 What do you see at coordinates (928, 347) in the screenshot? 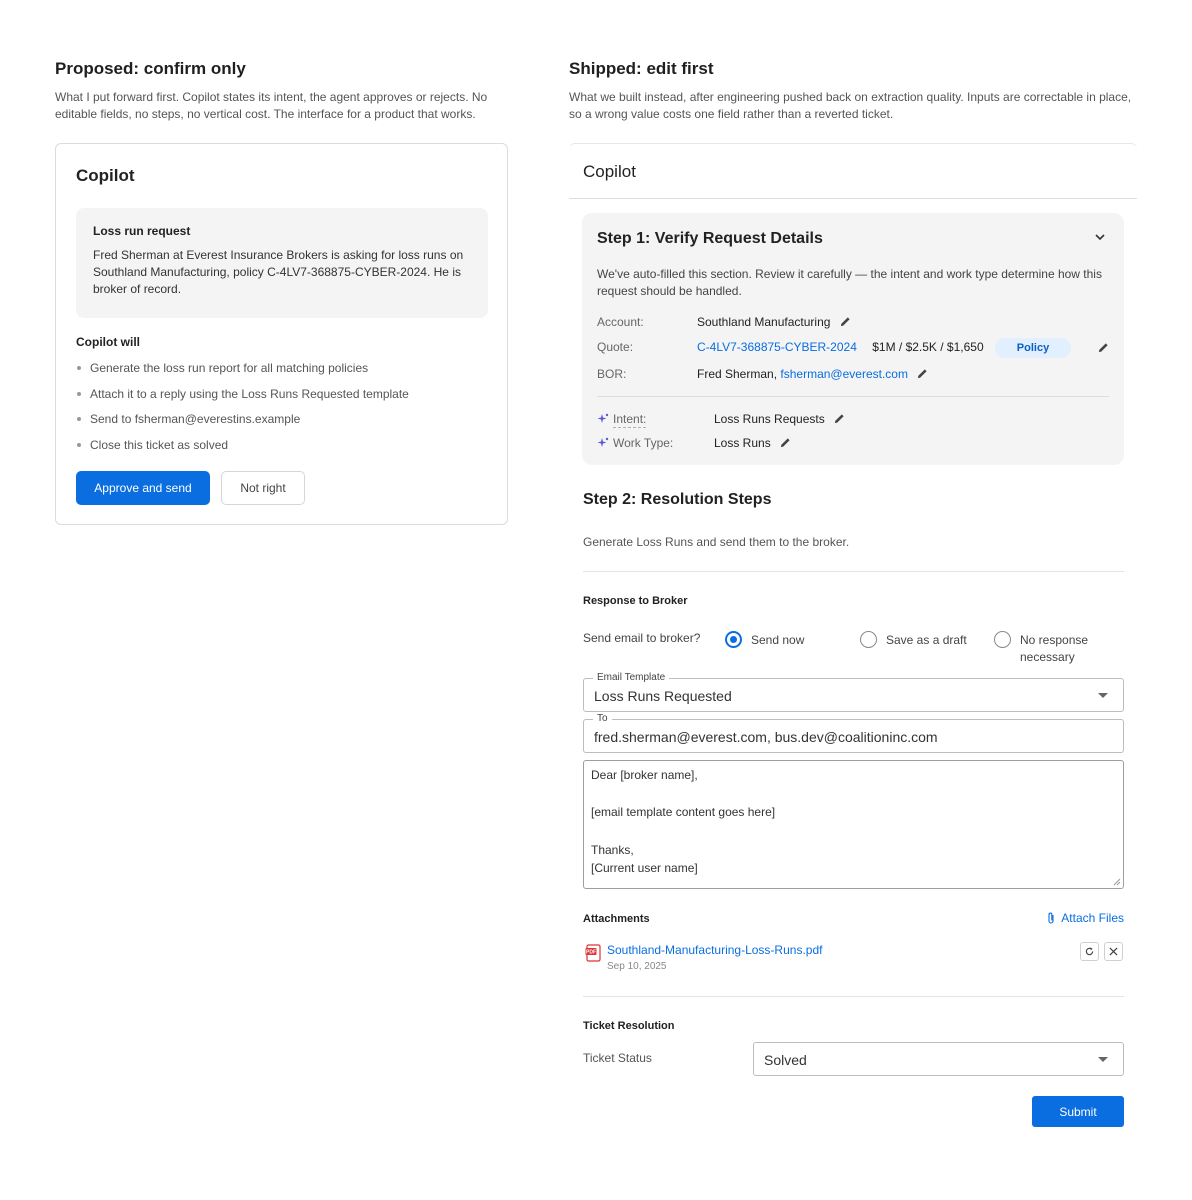
I see `quote-amounts: $1M / $2.5K / $1,650` at bounding box center [928, 347].